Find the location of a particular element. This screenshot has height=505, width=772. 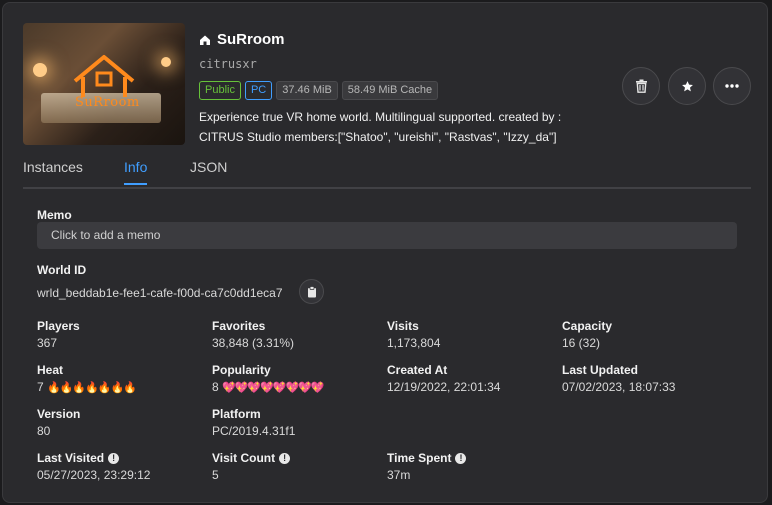

time-spent-label: Time Spent! is located at coordinates (427, 458).